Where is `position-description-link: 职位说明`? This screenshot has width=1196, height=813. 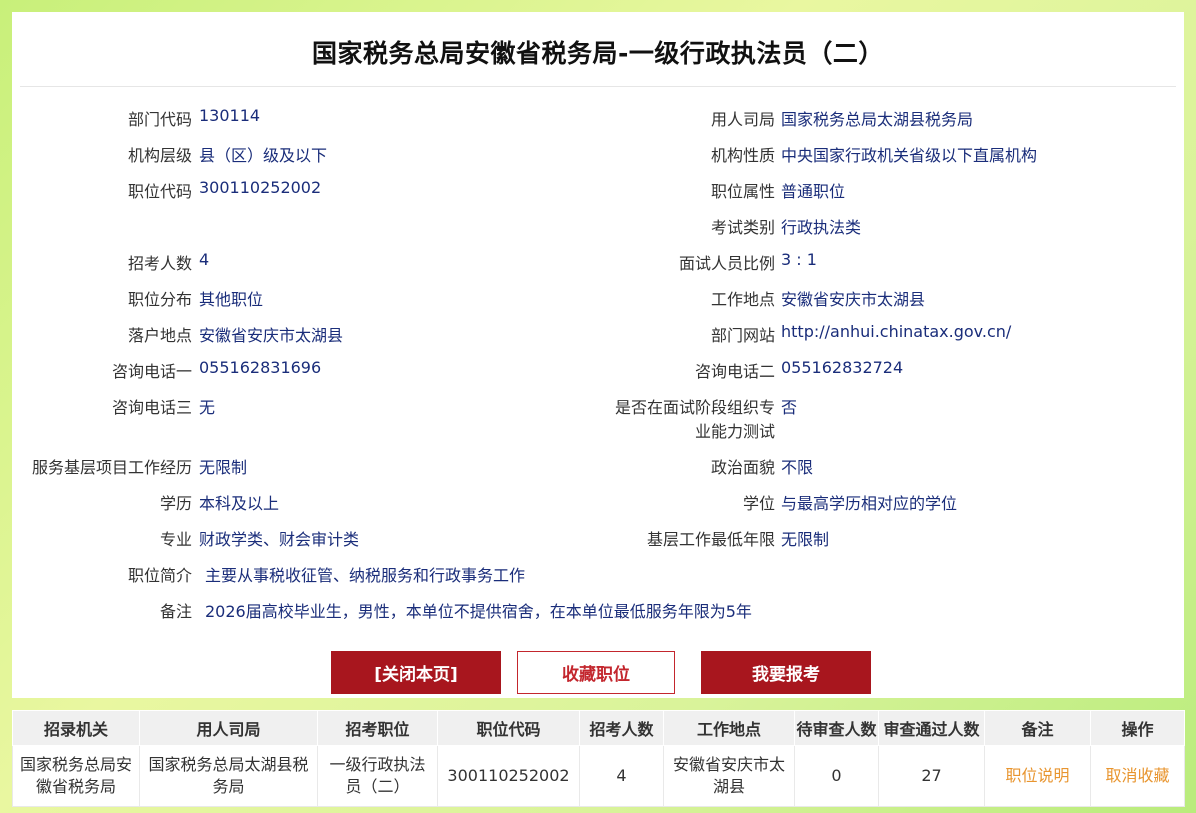
position-description-link: 职位说明 is located at coordinates (1037, 776).